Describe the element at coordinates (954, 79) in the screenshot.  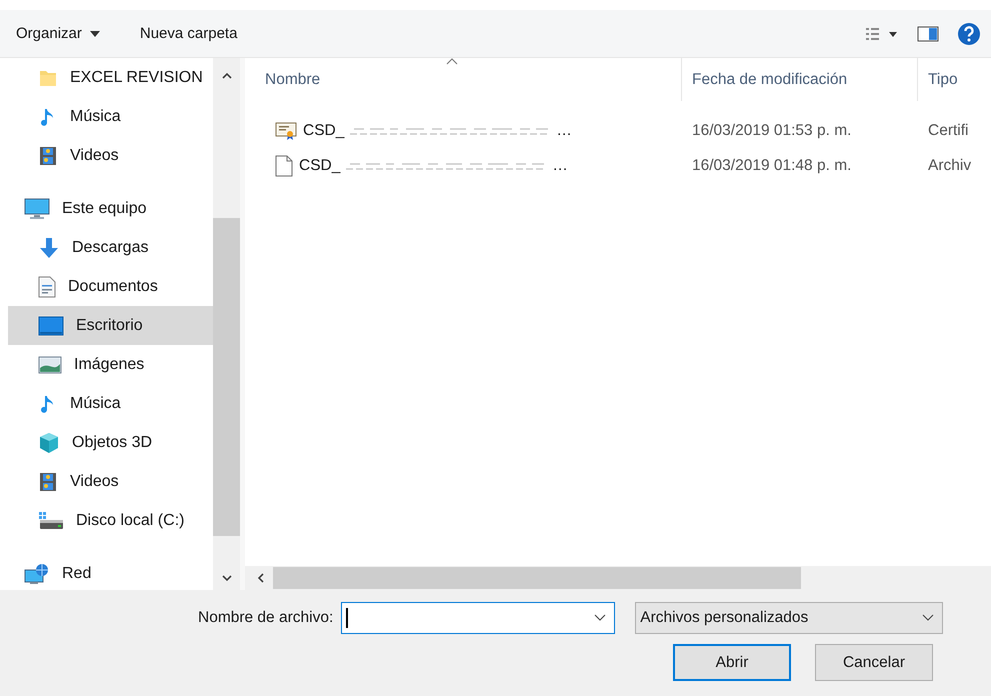
I see `column-header: Tipo` at that location.